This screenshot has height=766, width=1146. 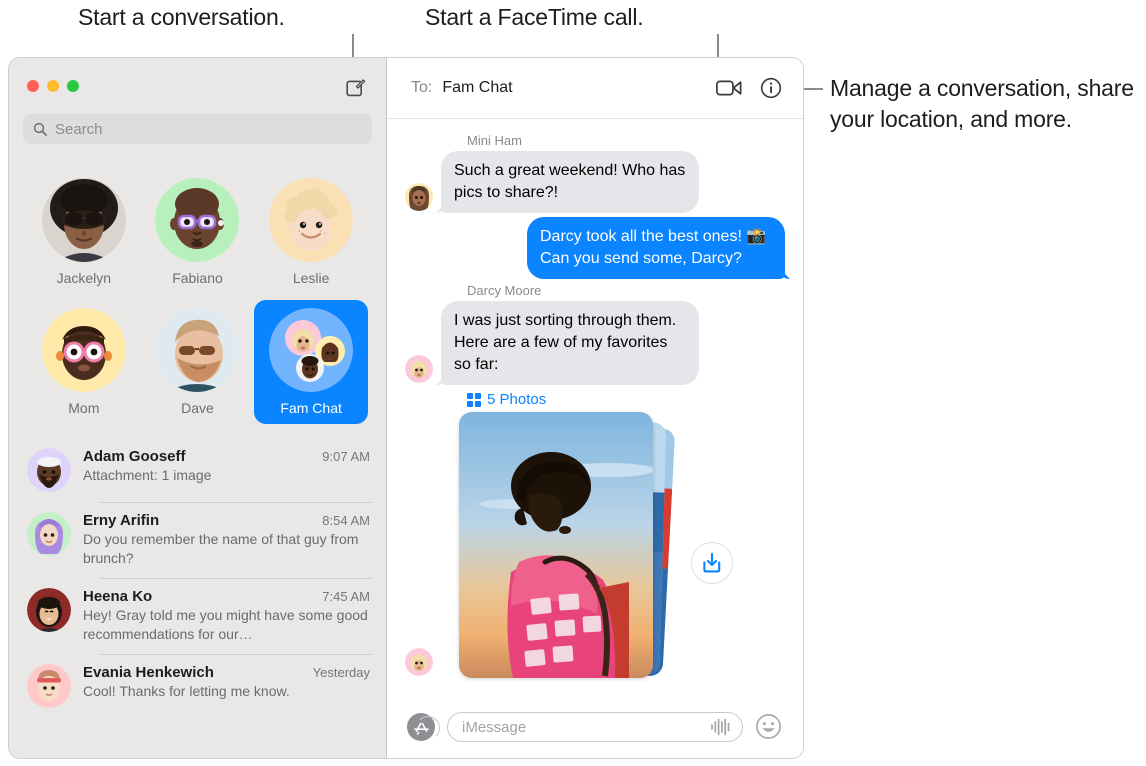 What do you see at coordinates (40, 129) in the screenshot?
I see `search-icon` at bounding box center [40, 129].